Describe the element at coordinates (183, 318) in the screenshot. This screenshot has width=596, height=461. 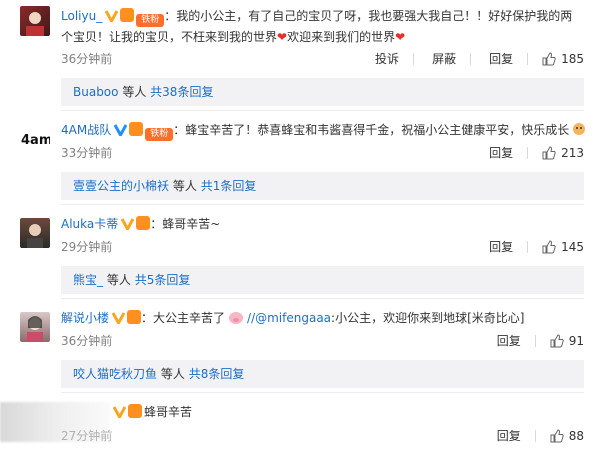
I see `comment-body: ：大公主辛苦了` at that location.